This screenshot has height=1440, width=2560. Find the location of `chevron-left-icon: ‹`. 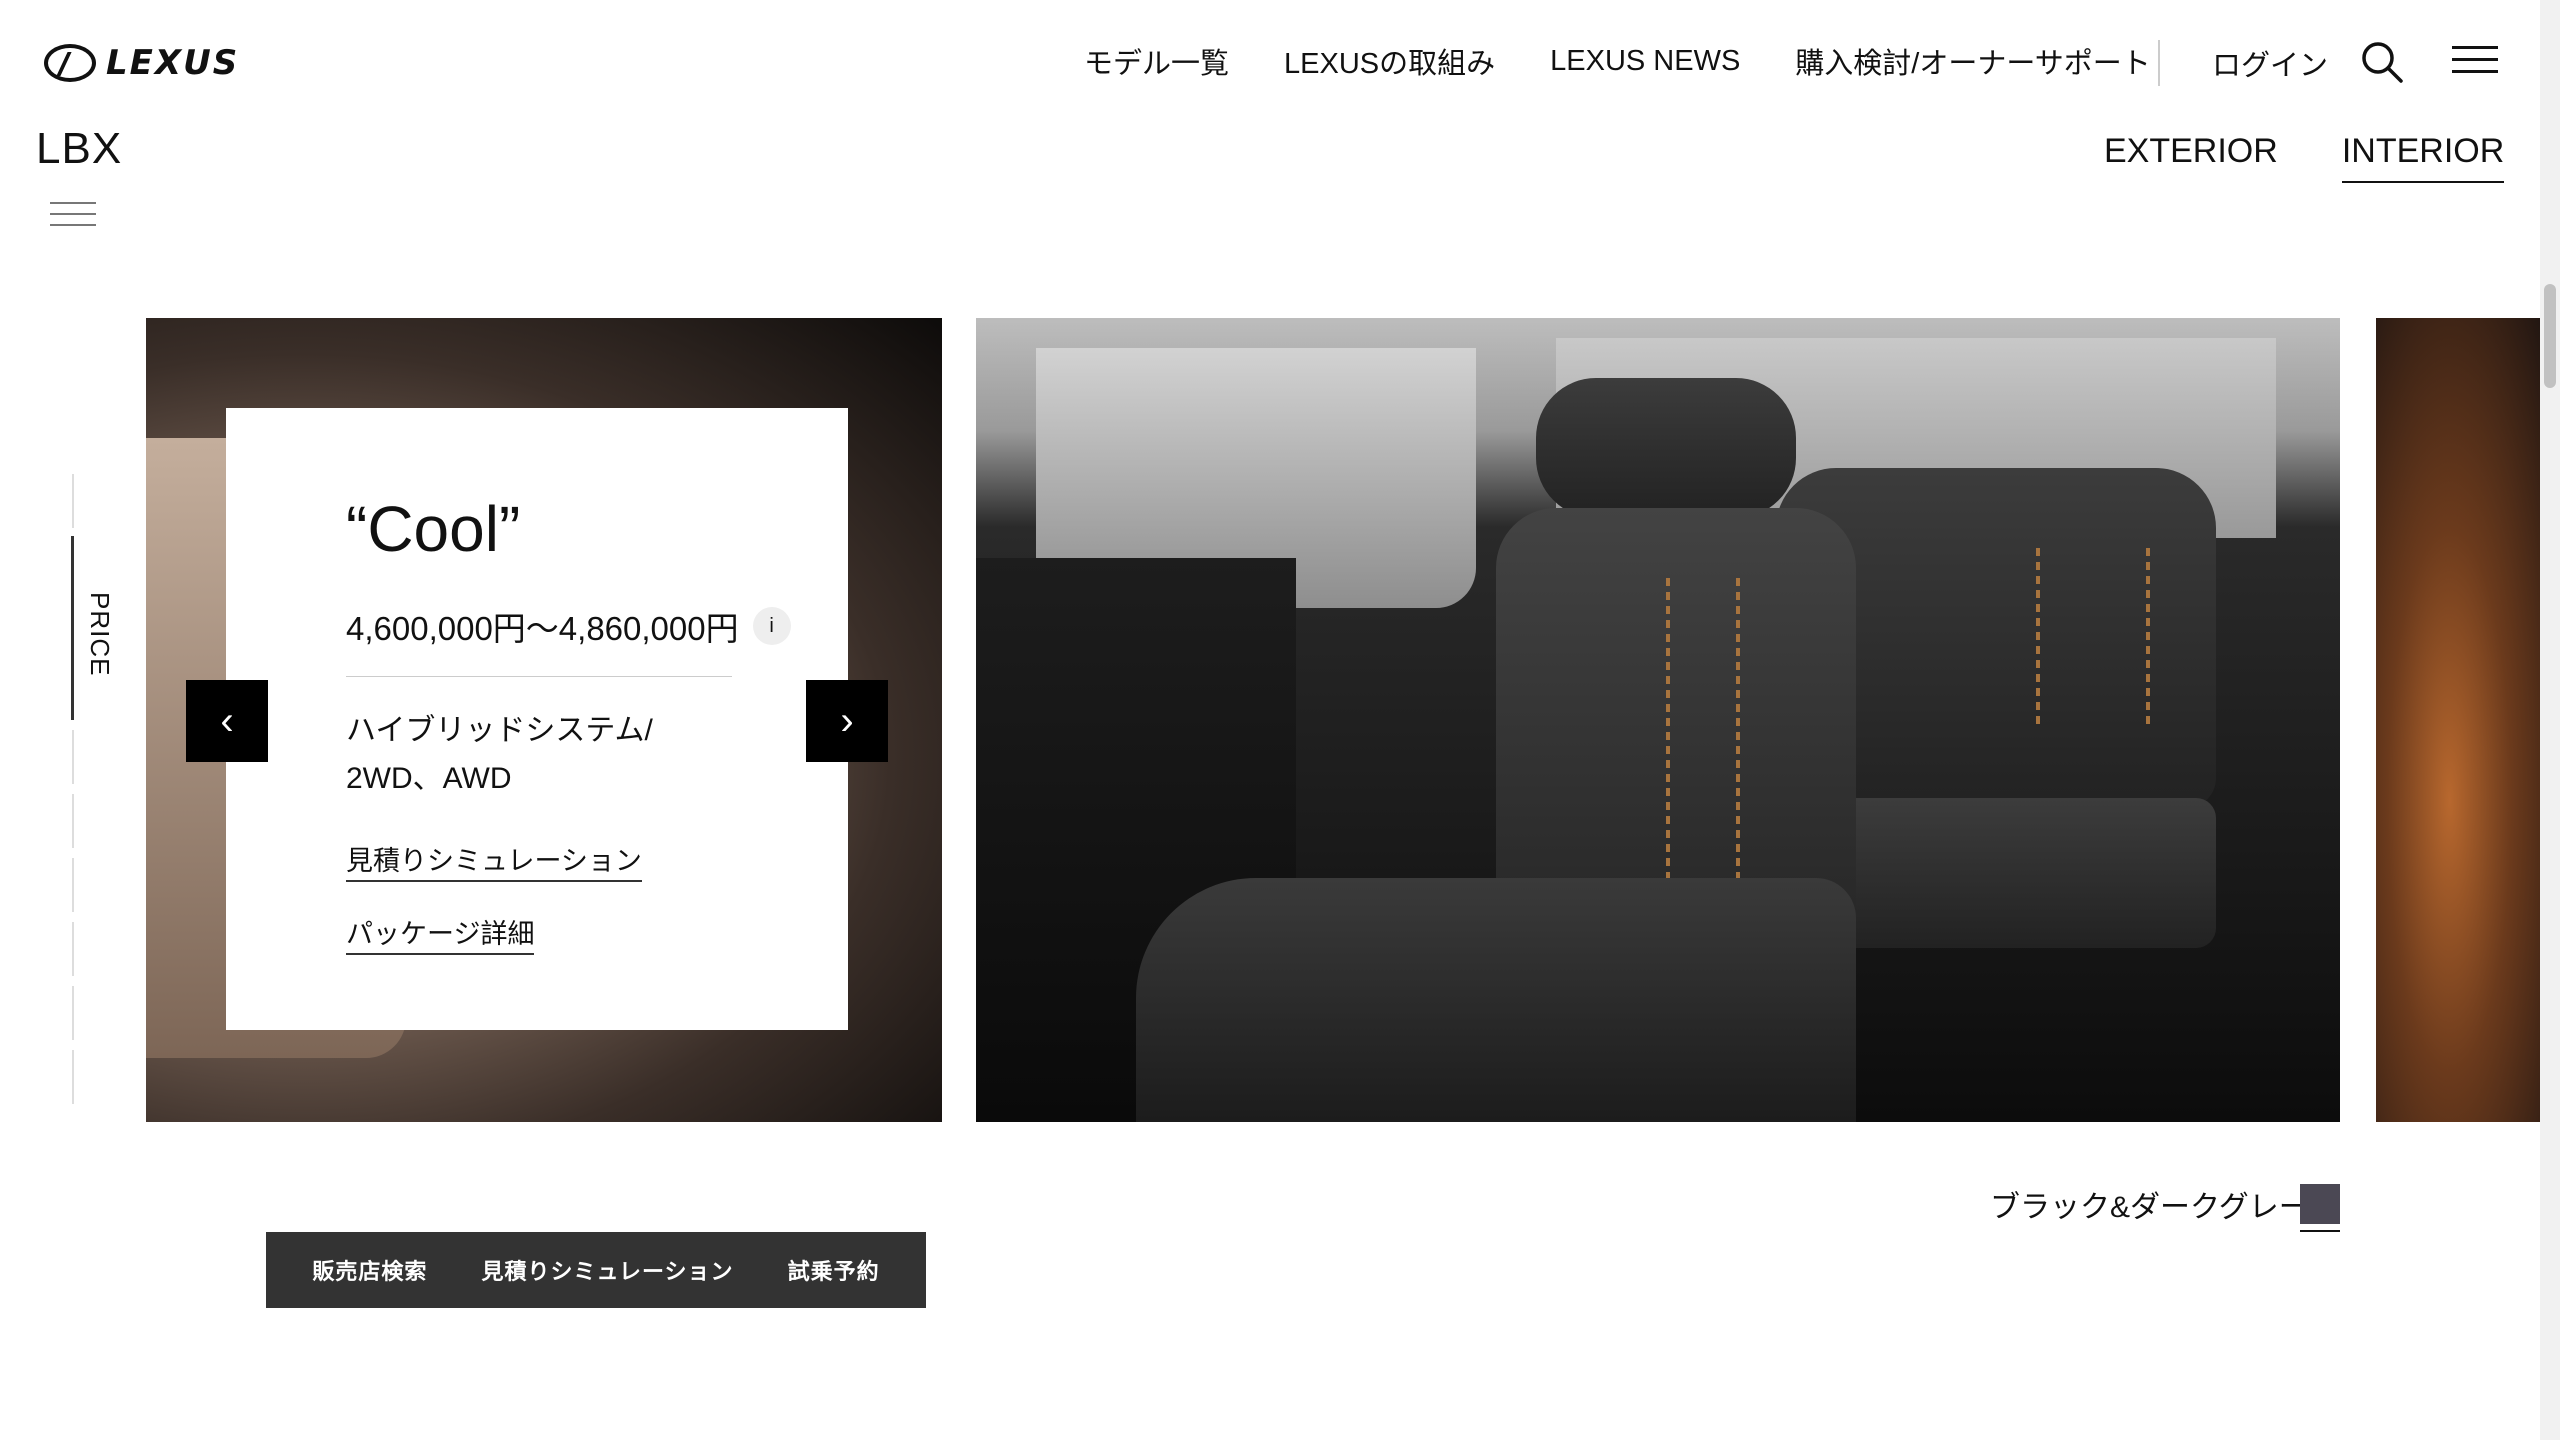

chevron-left-icon: ‹ is located at coordinates (227, 720).